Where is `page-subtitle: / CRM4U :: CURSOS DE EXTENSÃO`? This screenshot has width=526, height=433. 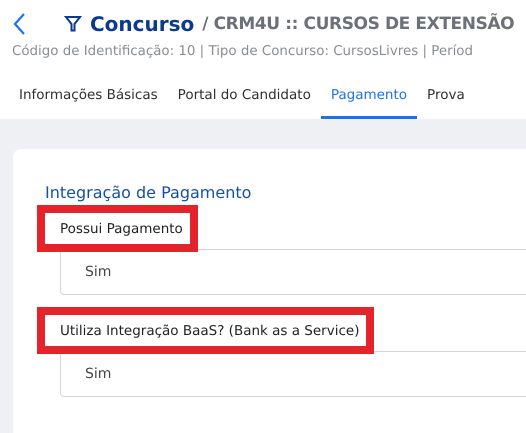 page-subtitle: / CRM4U :: CURSOS DE EXTENSÃO is located at coordinates (358, 24).